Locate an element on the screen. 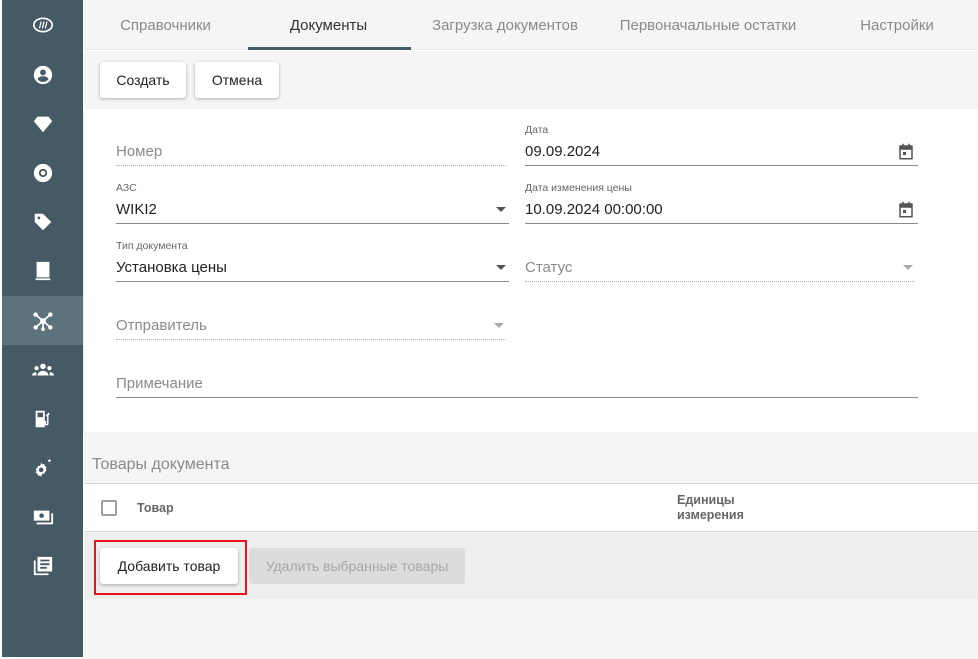  diamond-icon is located at coordinates (42, 124).